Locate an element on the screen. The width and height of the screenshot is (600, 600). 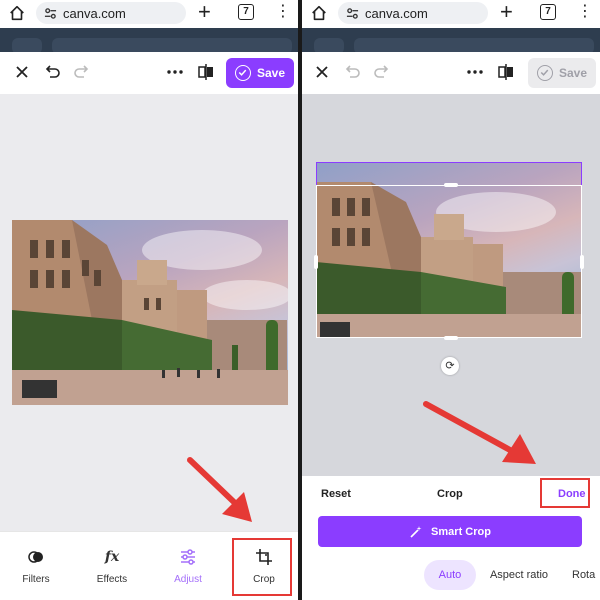
done-highlight-box is located at coordinates (565, 493).